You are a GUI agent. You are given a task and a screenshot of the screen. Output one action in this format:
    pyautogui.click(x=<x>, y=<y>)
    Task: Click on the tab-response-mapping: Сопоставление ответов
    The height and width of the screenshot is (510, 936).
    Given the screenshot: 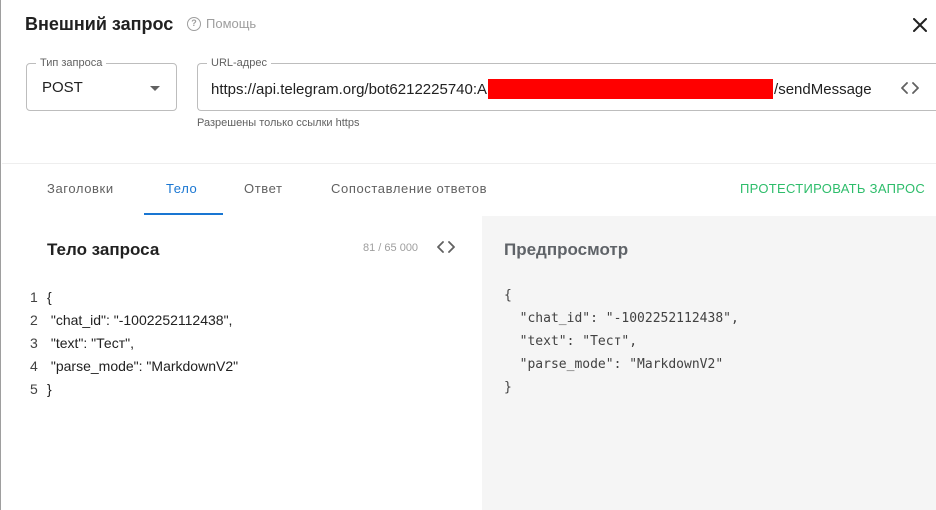 What is the action you would take?
    pyautogui.click(x=409, y=188)
    